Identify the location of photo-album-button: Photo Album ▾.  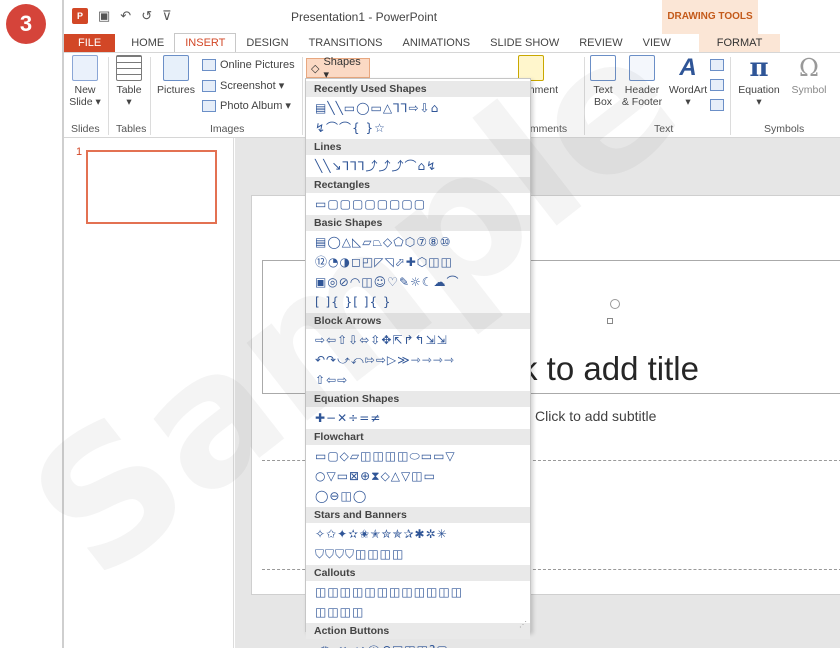
(246, 105).